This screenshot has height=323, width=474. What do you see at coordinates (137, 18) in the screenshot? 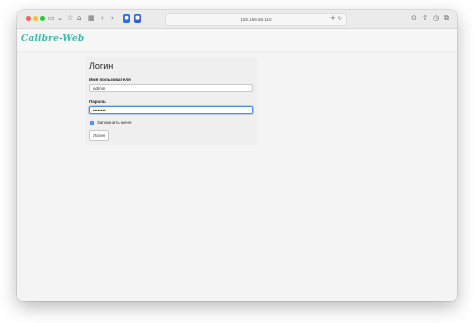
I see `extension-icon: ■` at bounding box center [137, 18].